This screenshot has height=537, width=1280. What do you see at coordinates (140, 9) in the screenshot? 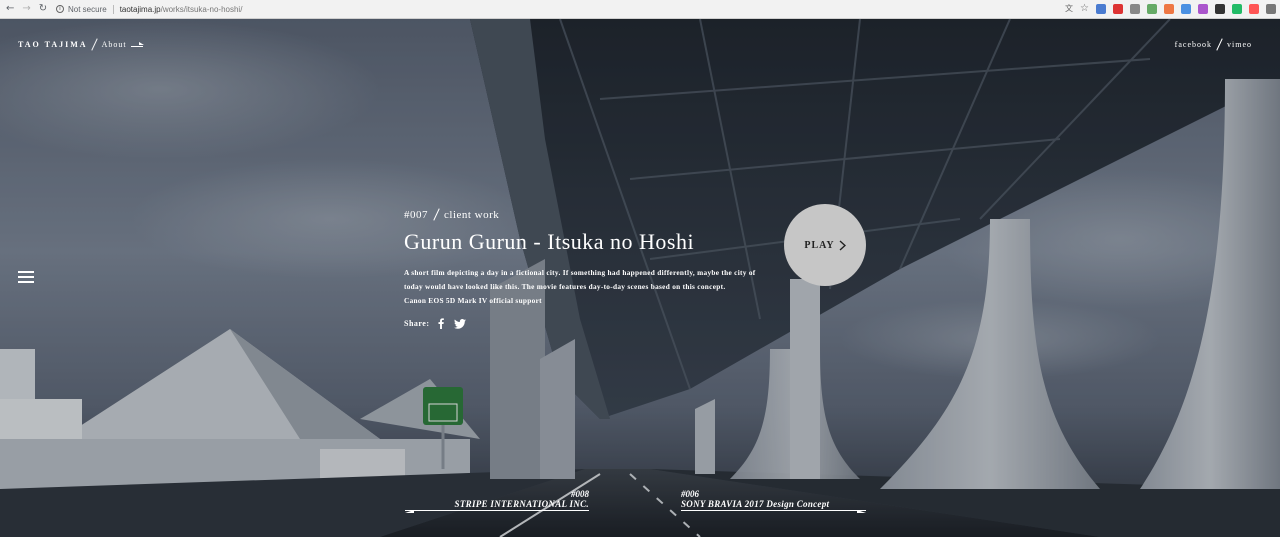
I see `url-host: taotajima.jp` at bounding box center [140, 9].